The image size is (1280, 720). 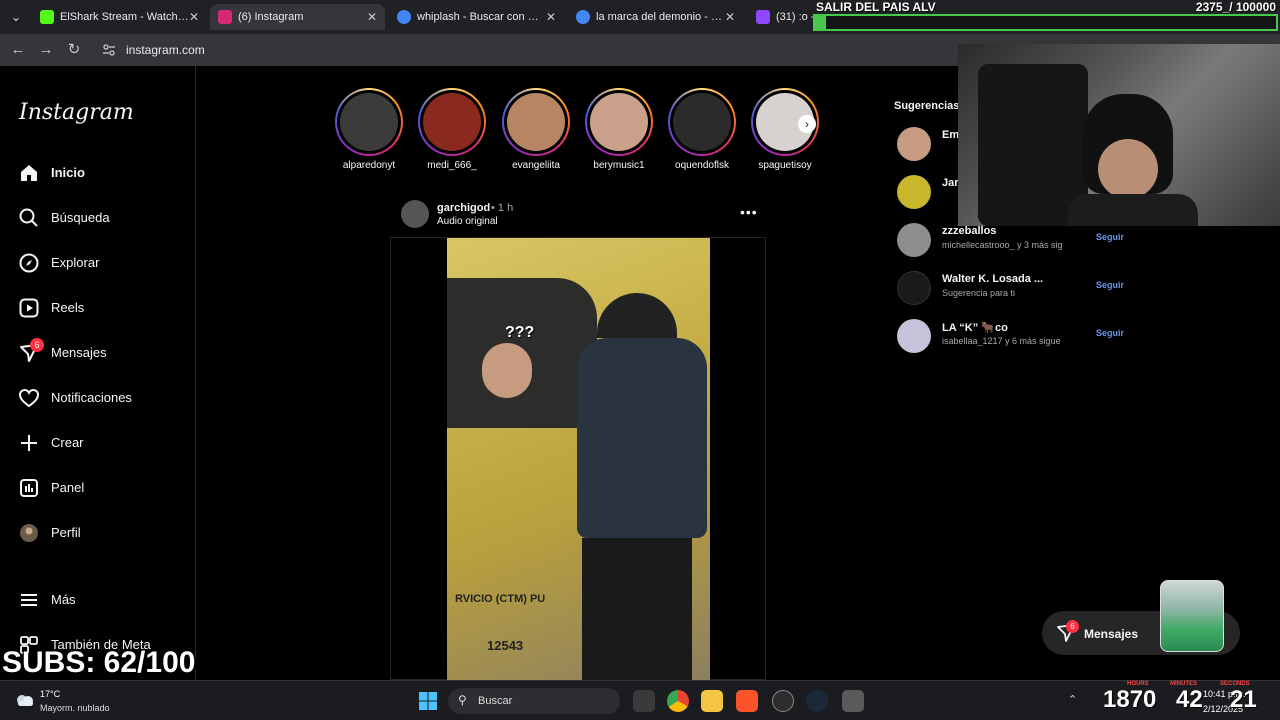 I want to click on story-item: oquendoflsk, so click(x=702, y=129).